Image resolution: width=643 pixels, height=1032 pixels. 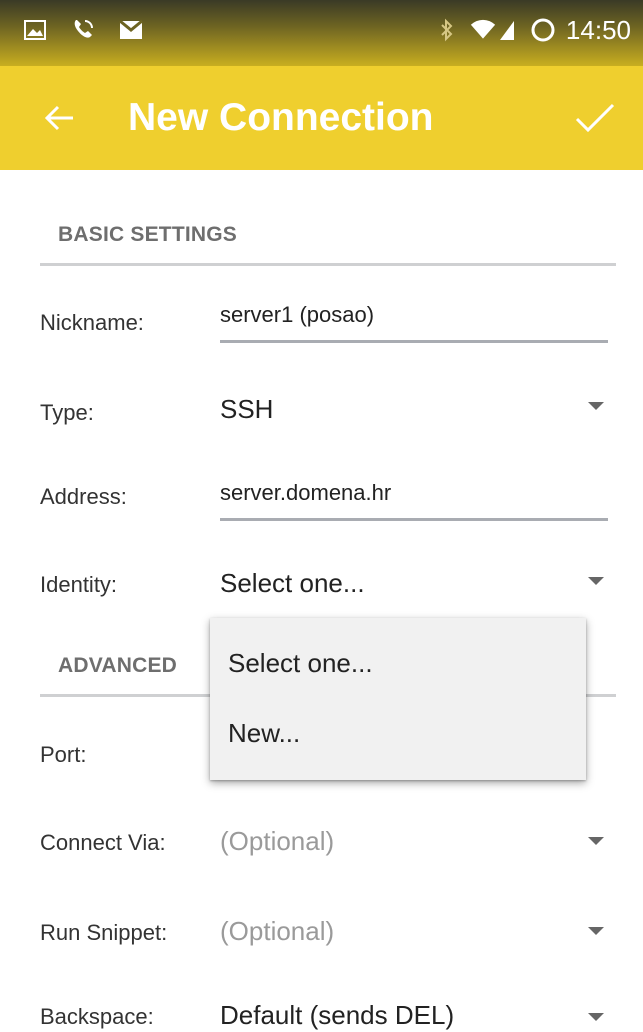 I want to click on page-title: New Connection, so click(x=281, y=117).